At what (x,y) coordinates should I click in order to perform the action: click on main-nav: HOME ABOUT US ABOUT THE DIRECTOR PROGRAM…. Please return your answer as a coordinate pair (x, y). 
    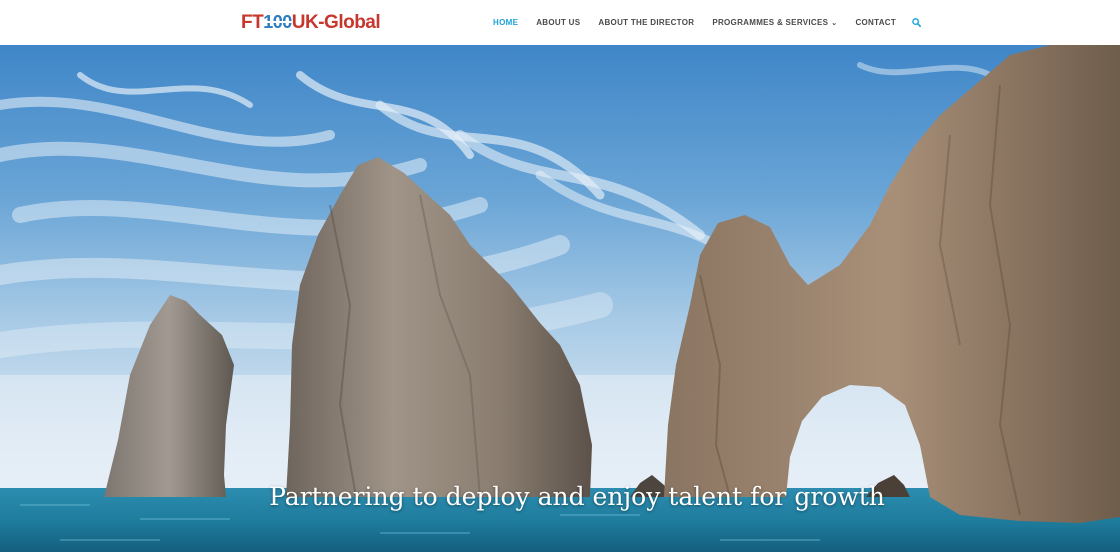
    Looking at the image, I should click on (707, 22).